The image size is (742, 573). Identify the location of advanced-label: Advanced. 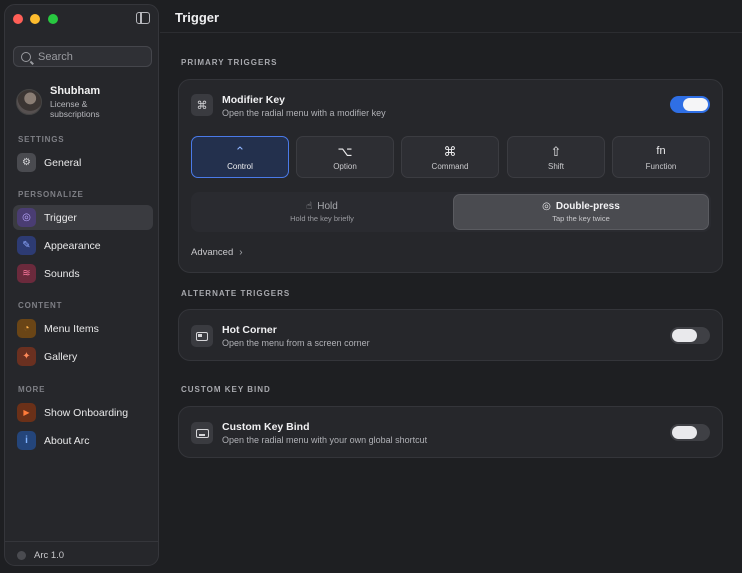
(212, 252).